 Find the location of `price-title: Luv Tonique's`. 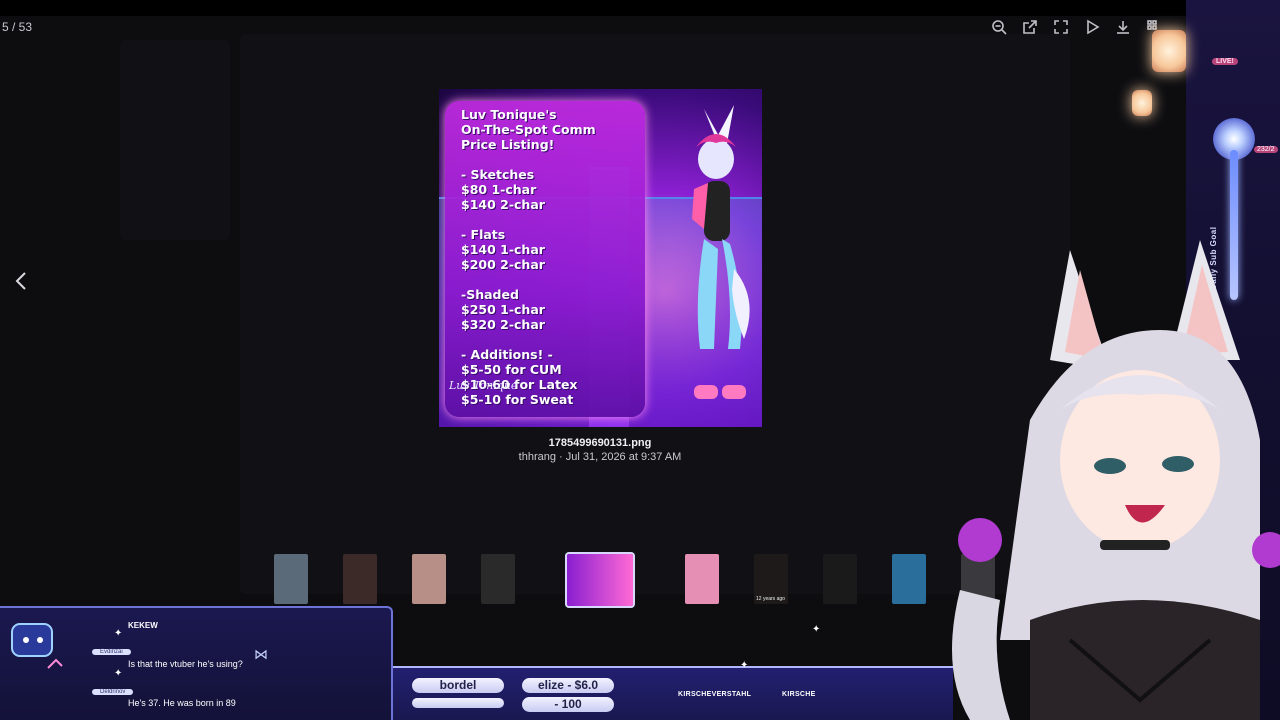

price-title: Luv Tonique's is located at coordinates (509, 114).